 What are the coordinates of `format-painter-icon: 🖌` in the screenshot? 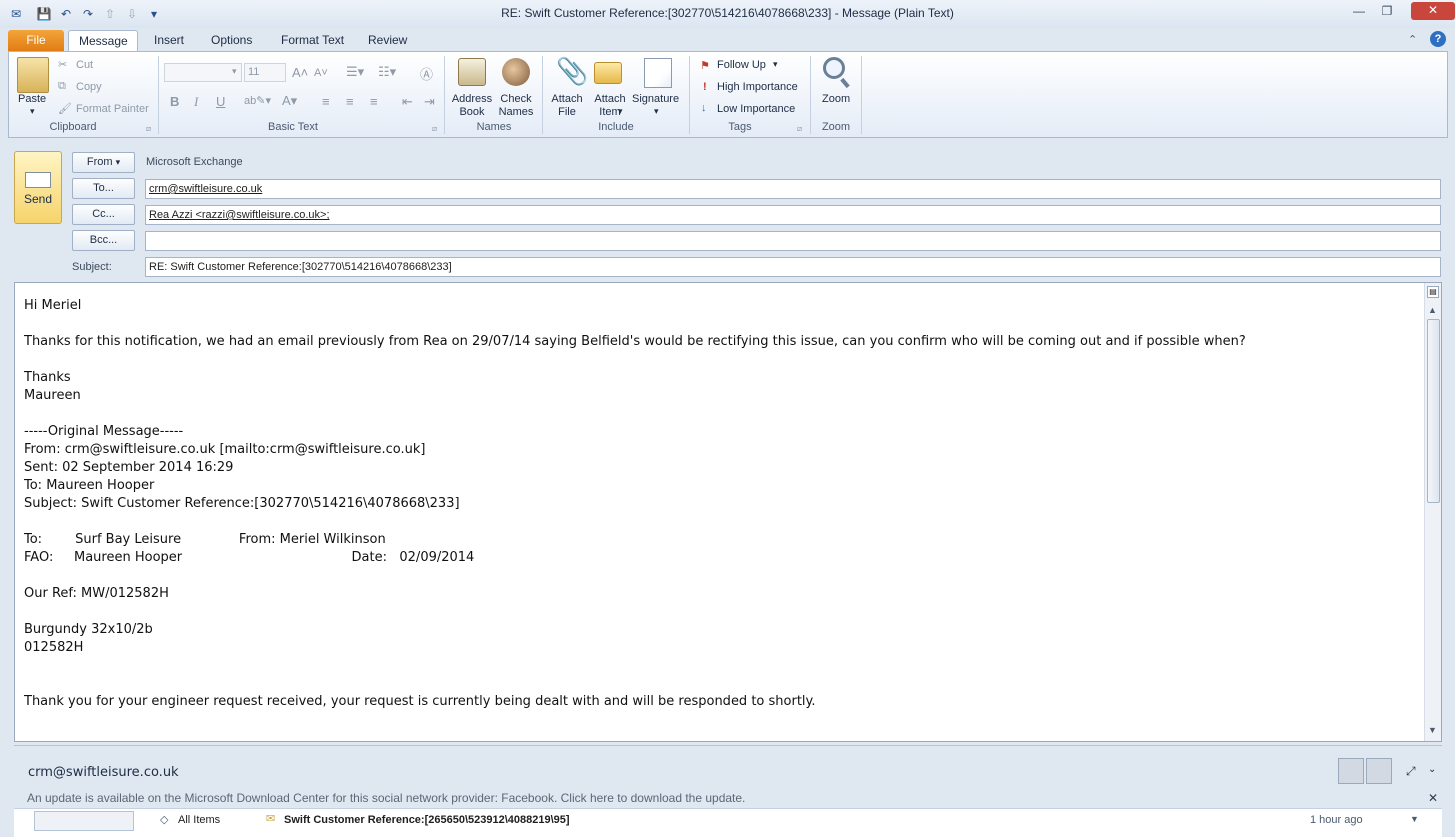 It's located at (65, 108).